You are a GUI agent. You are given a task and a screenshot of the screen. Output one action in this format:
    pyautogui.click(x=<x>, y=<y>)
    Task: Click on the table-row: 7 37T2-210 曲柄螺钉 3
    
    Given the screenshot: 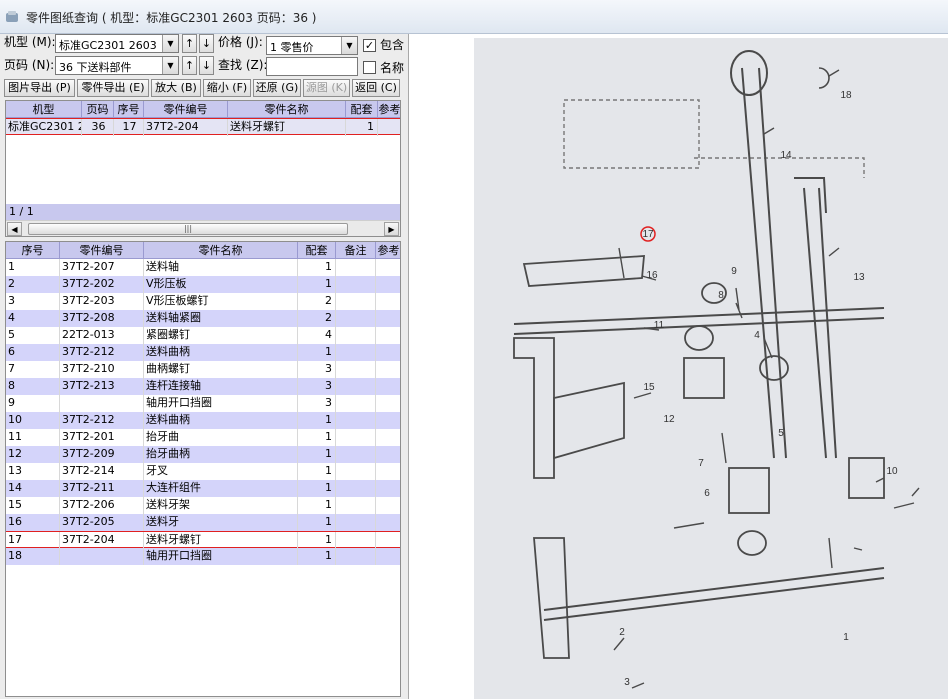 What is the action you would take?
    pyautogui.click(x=203, y=369)
    